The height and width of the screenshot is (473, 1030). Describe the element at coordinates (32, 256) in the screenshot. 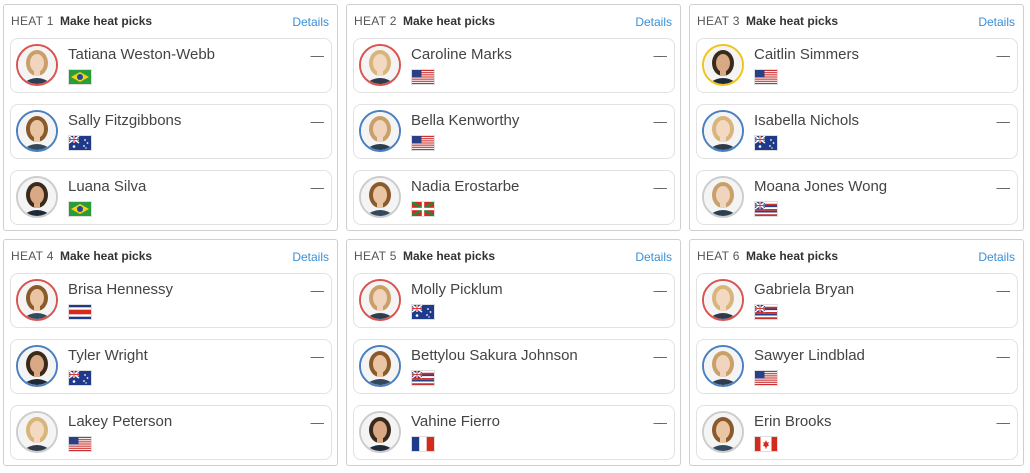

I see `heat-label: HEAT 4` at that location.